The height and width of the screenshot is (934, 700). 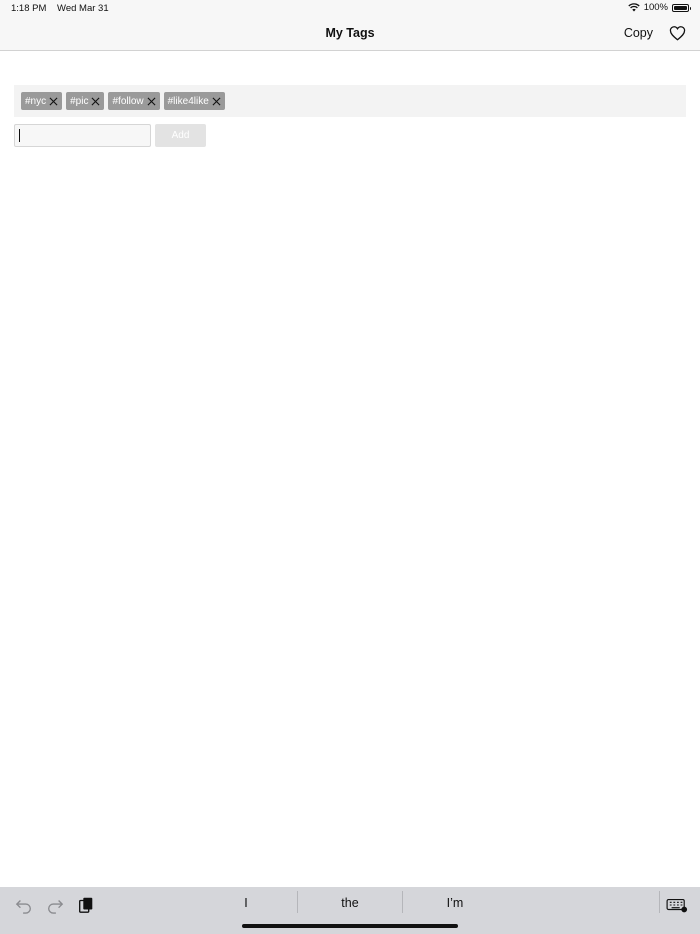 I want to click on status-time: 1:18 PM, so click(x=29, y=8).